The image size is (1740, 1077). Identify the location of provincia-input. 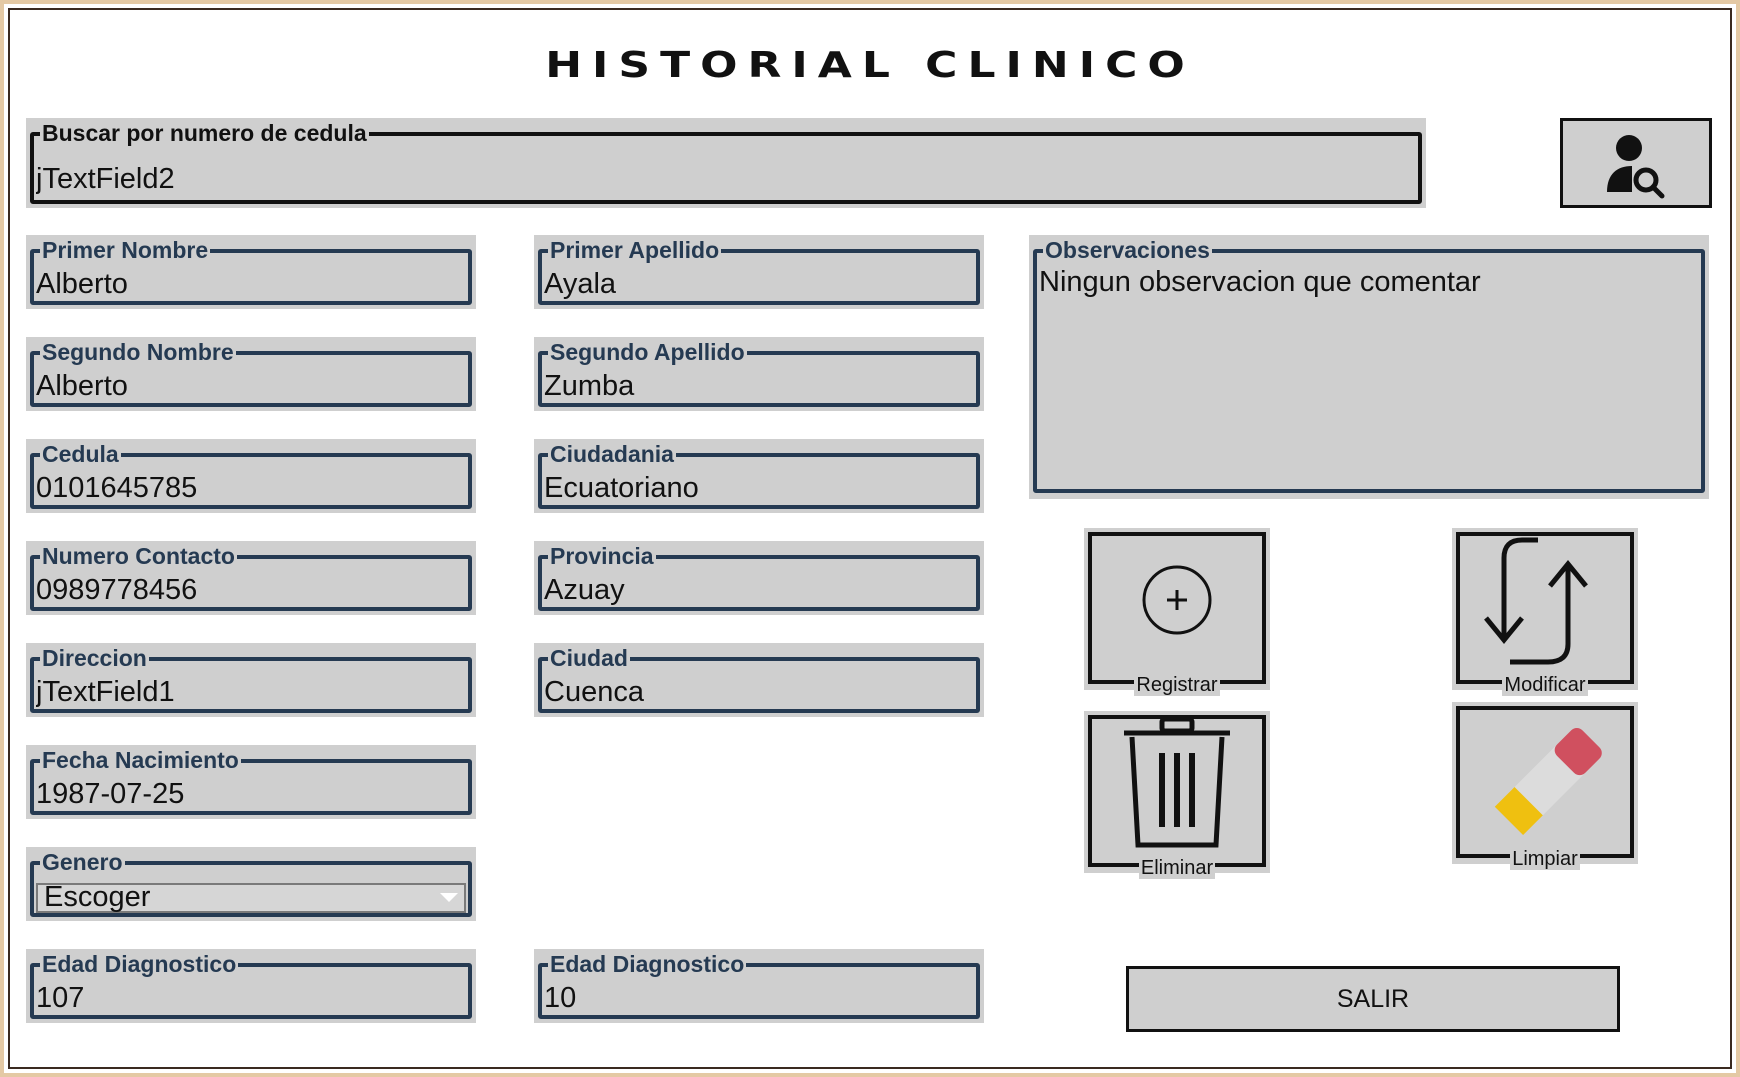
(759, 590).